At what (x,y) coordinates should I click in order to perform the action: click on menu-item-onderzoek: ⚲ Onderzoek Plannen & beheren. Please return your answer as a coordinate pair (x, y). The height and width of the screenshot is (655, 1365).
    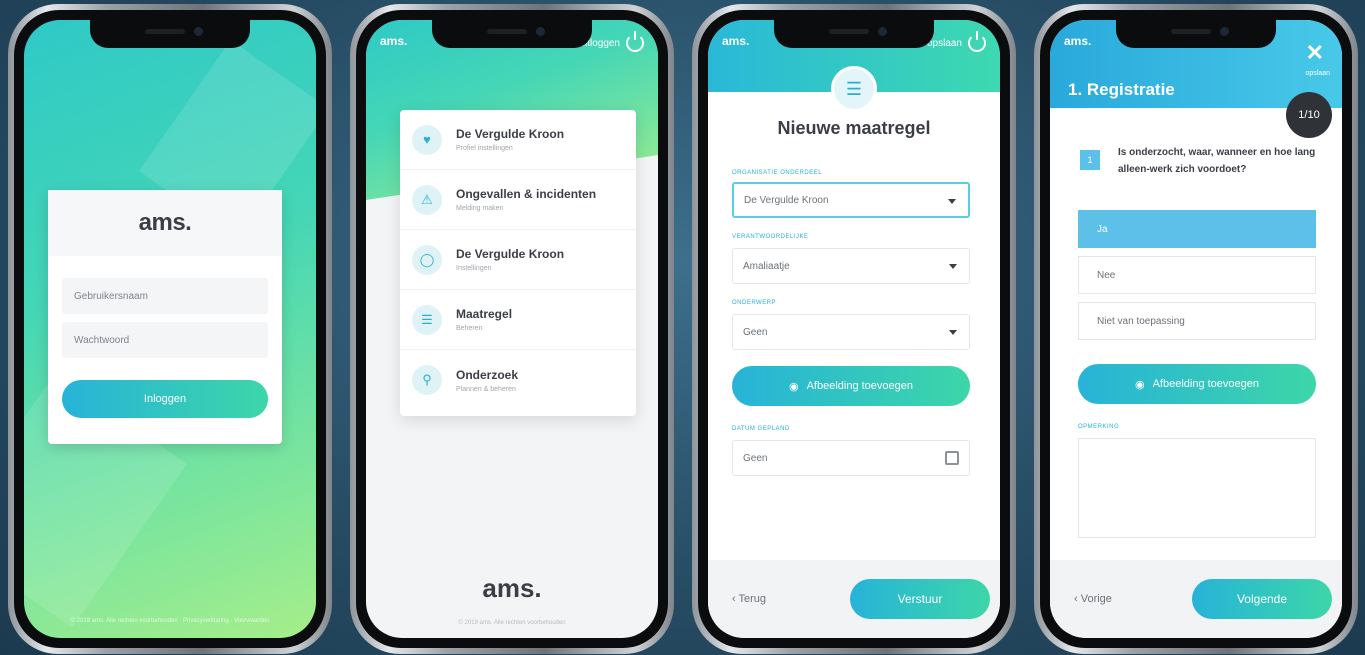
    Looking at the image, I should click on (518, 380).